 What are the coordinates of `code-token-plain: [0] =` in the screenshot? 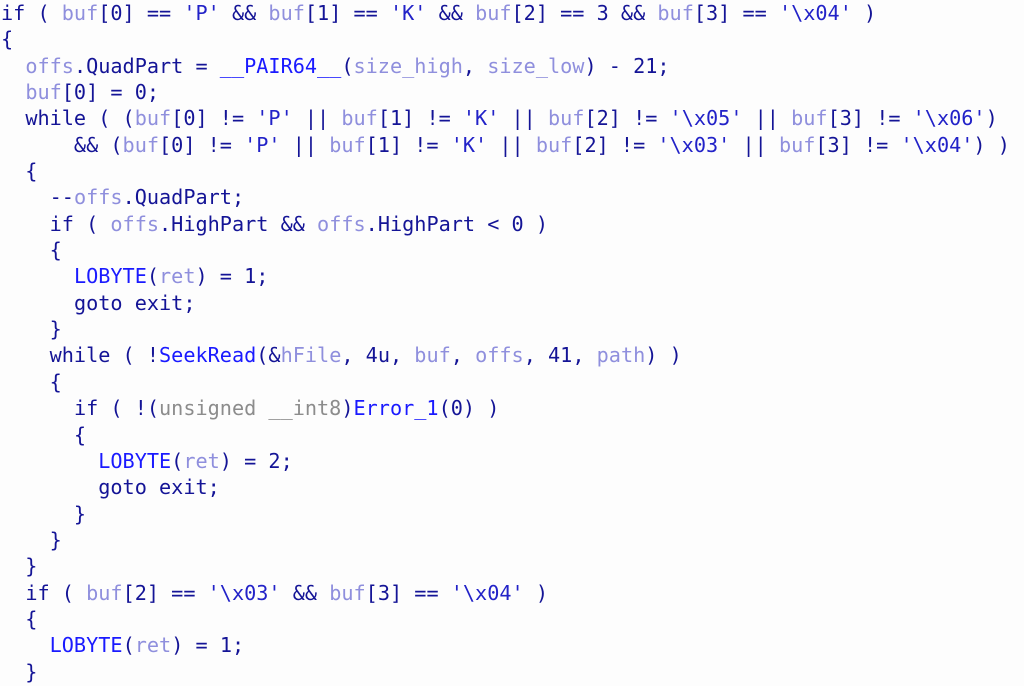 It's located at (98, 92).